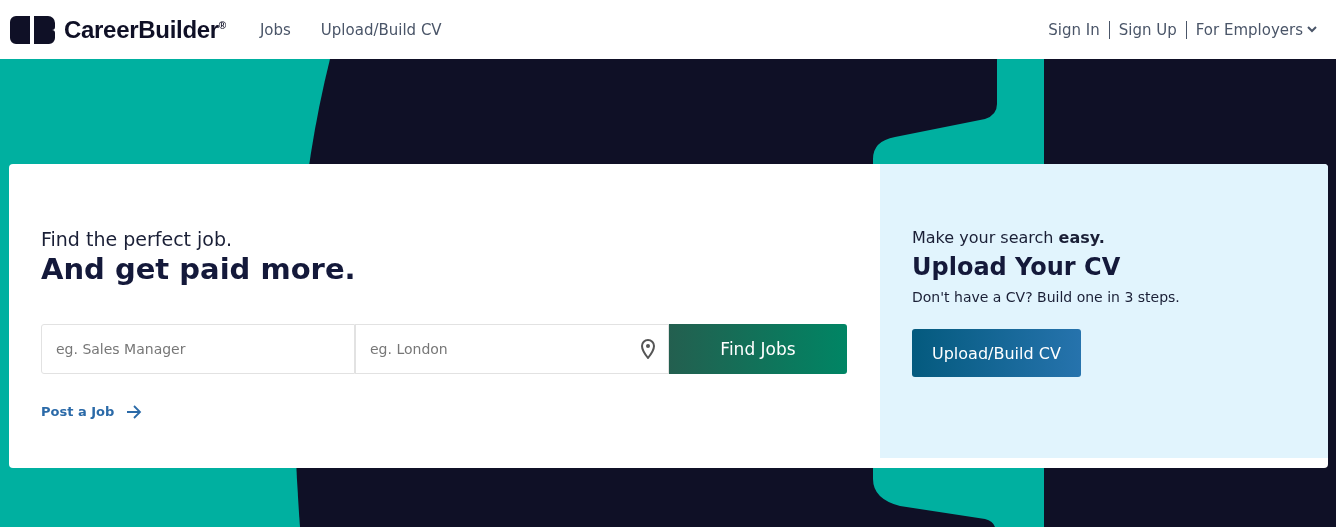  Describe the element at coordinates (1009, 237) in the screenshot. I see `cv-intro-text: Make your search easy.` at that location.